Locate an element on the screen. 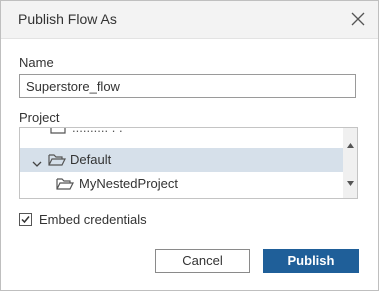 The width and height of the screenshot is (379, 291). project-tree-item-label: .......... . . is located at coordinates (97, 131).